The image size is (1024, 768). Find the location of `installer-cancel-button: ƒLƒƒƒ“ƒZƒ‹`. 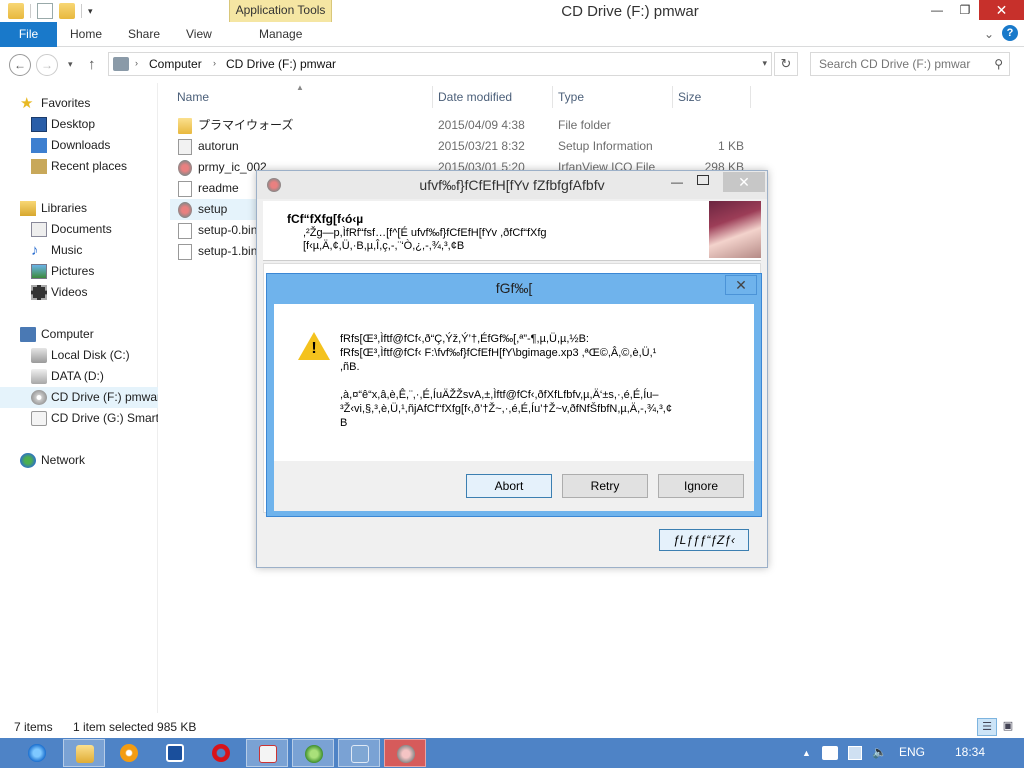

installer-cancel-button: ƒLƒƒƒ“ƒZƒ‹ is located at coordinates (704, 540).